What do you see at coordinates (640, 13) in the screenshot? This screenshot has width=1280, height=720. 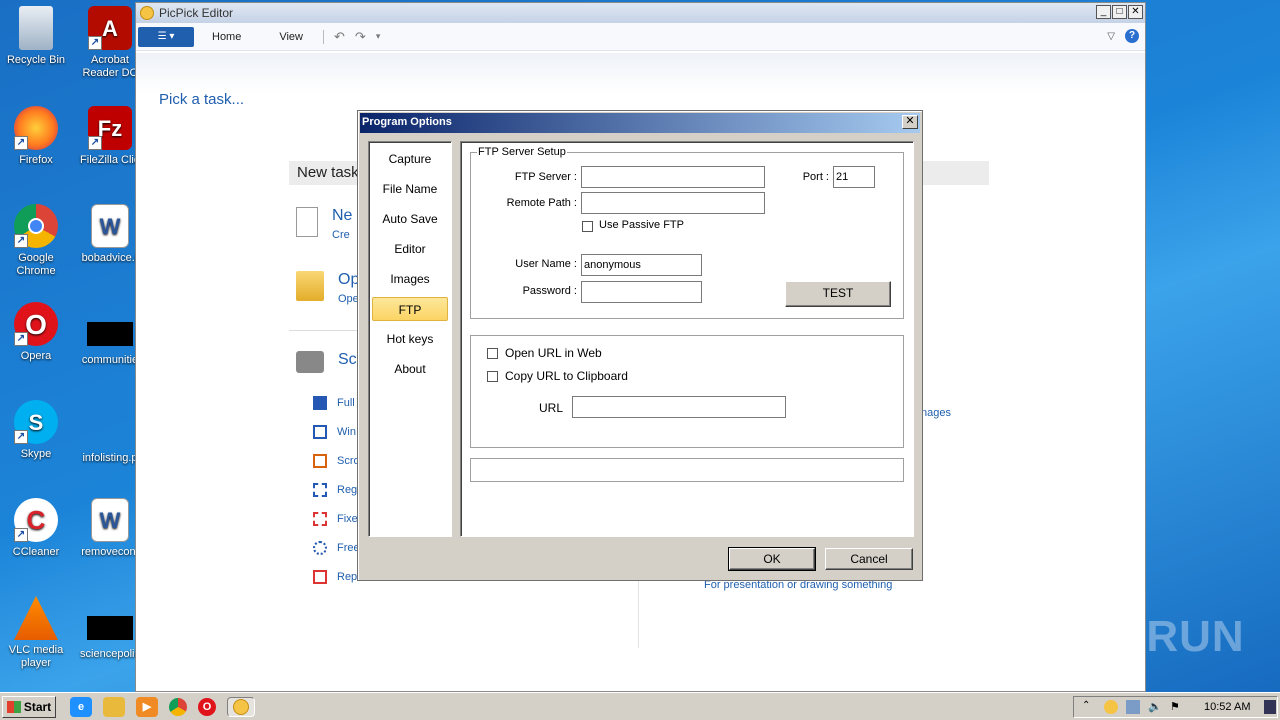 I see `window-title-bar: PicPick Editor _ □ ✕` at bounding box center [640, 13].